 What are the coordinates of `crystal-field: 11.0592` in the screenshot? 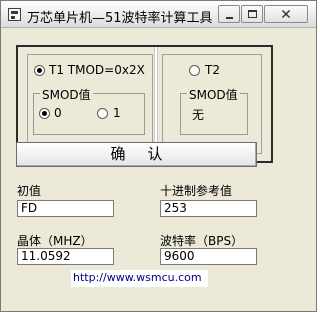 It's located at (65, 256).